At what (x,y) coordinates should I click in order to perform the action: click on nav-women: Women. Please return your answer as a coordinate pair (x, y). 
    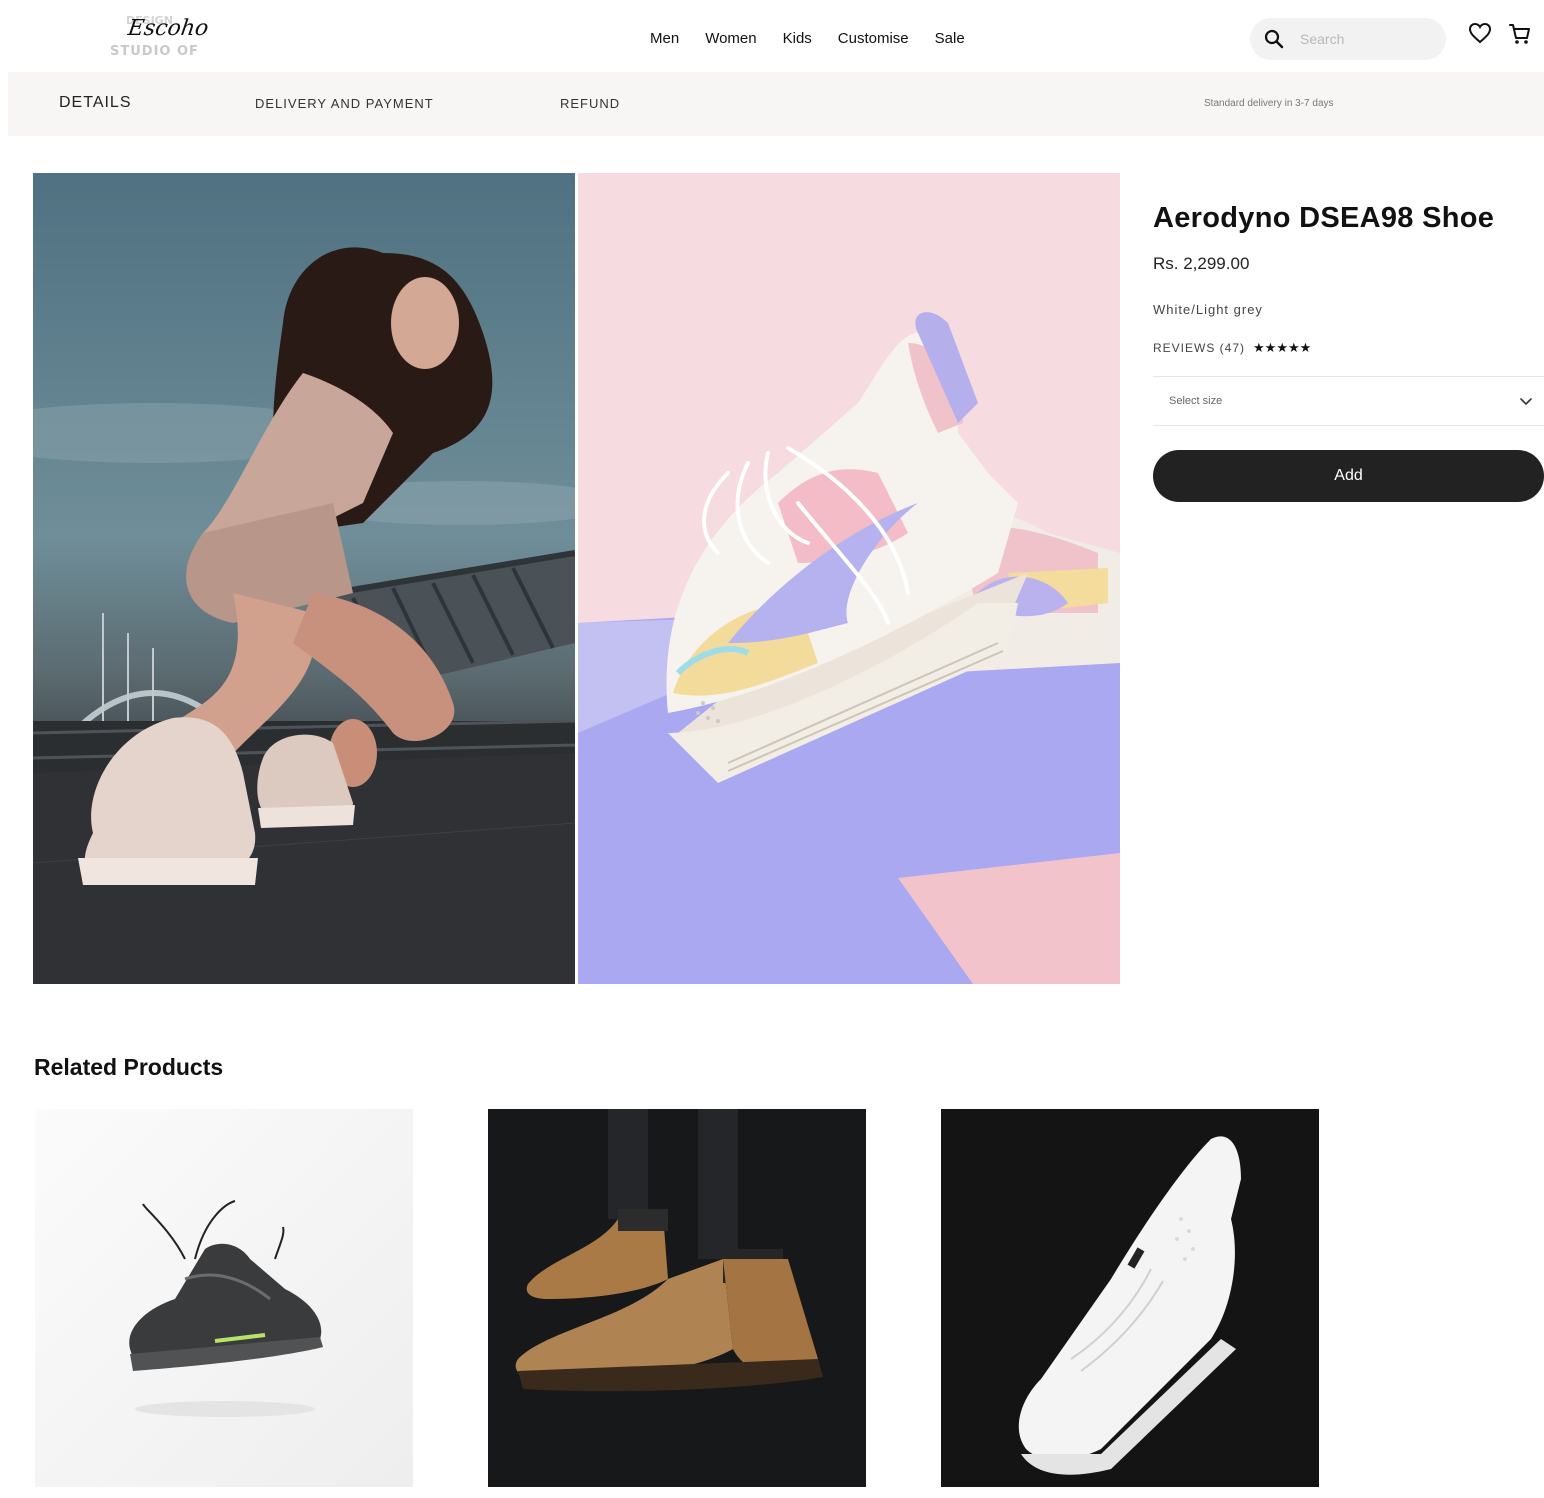
    Looking at the image, I should click on (730, 38).